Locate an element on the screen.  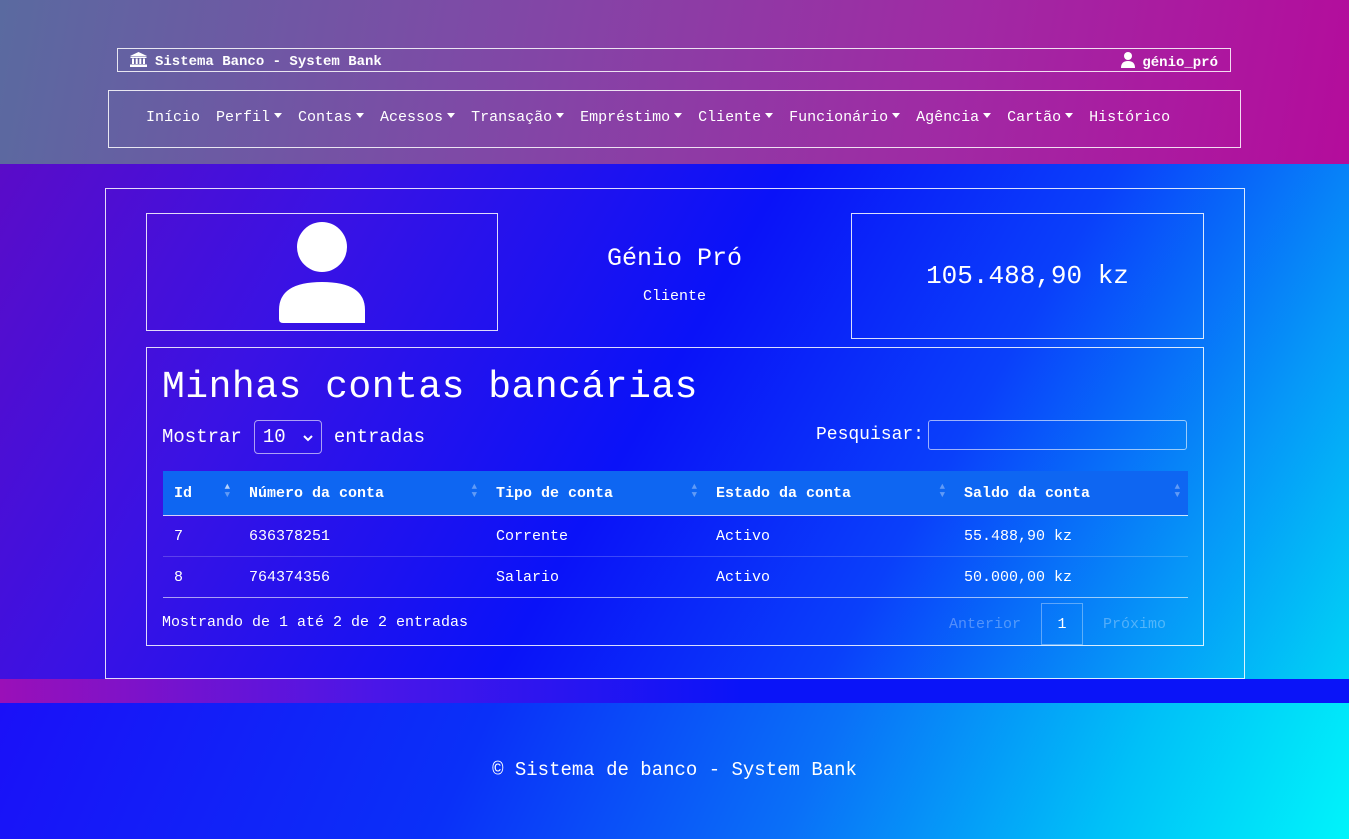
nav-item-acessos: Acessos is located at coordinates (418, 117).